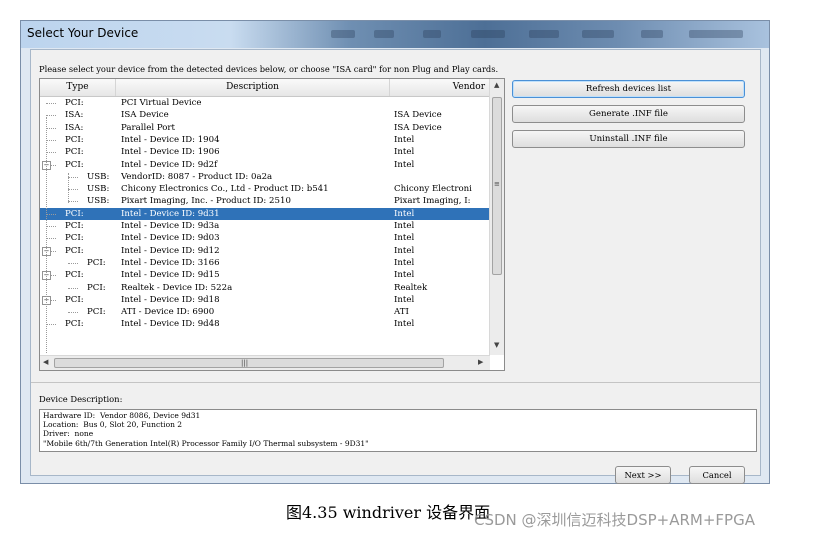  What do you see at coordinates (170, 262) in the screenshot?
I see `cell-description: Intel - Device ID: 3166` at bounding box center [170, 262].